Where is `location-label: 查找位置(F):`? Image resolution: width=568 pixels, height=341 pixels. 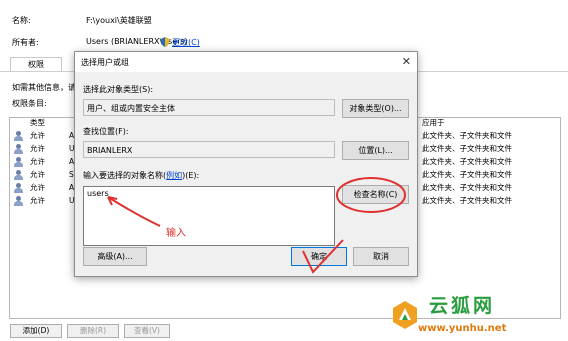
location-label: 查找位置(F): is located at coordinates (106, 131).